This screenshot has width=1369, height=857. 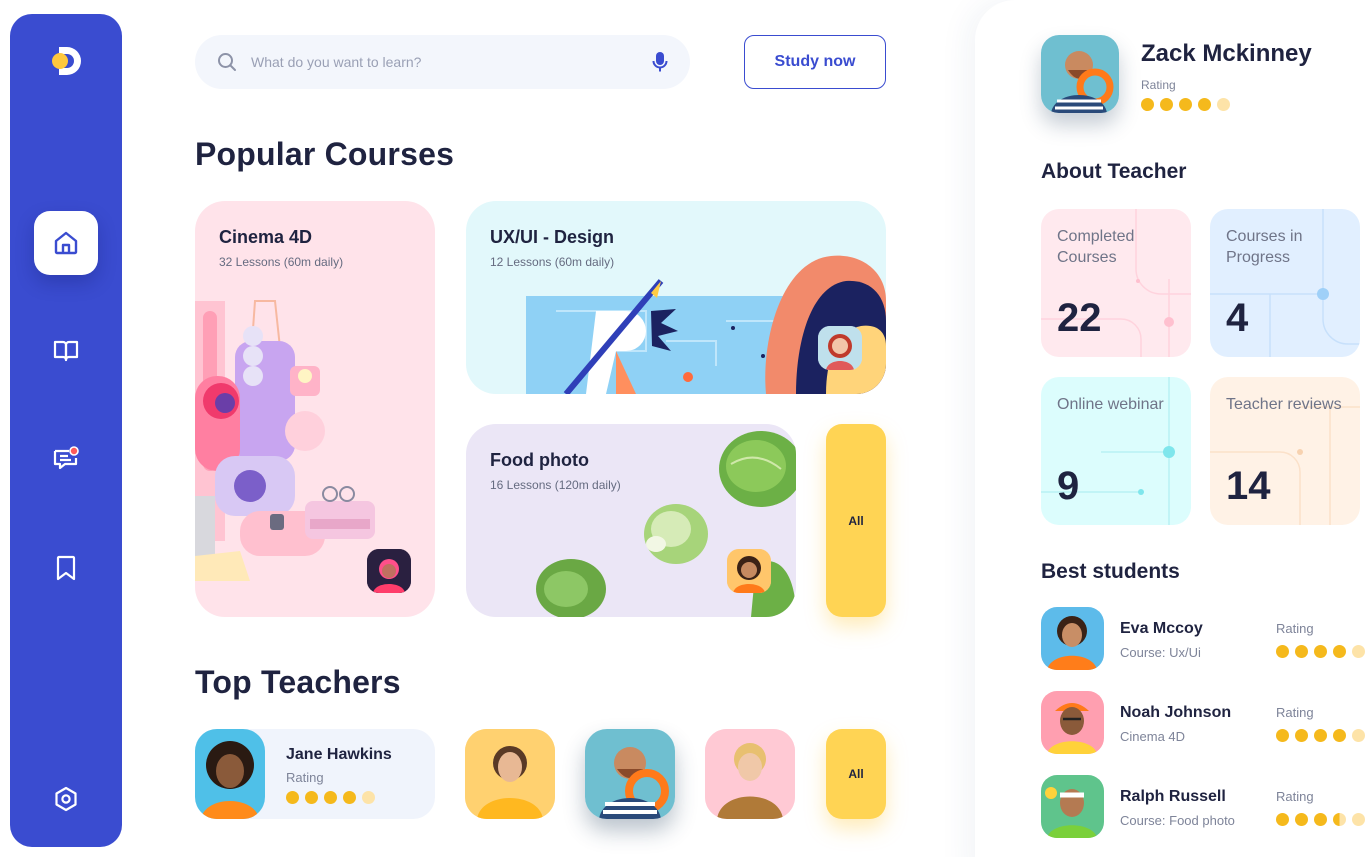 I want to click on teacher-thumb-selected, so click(x=630, y=774).